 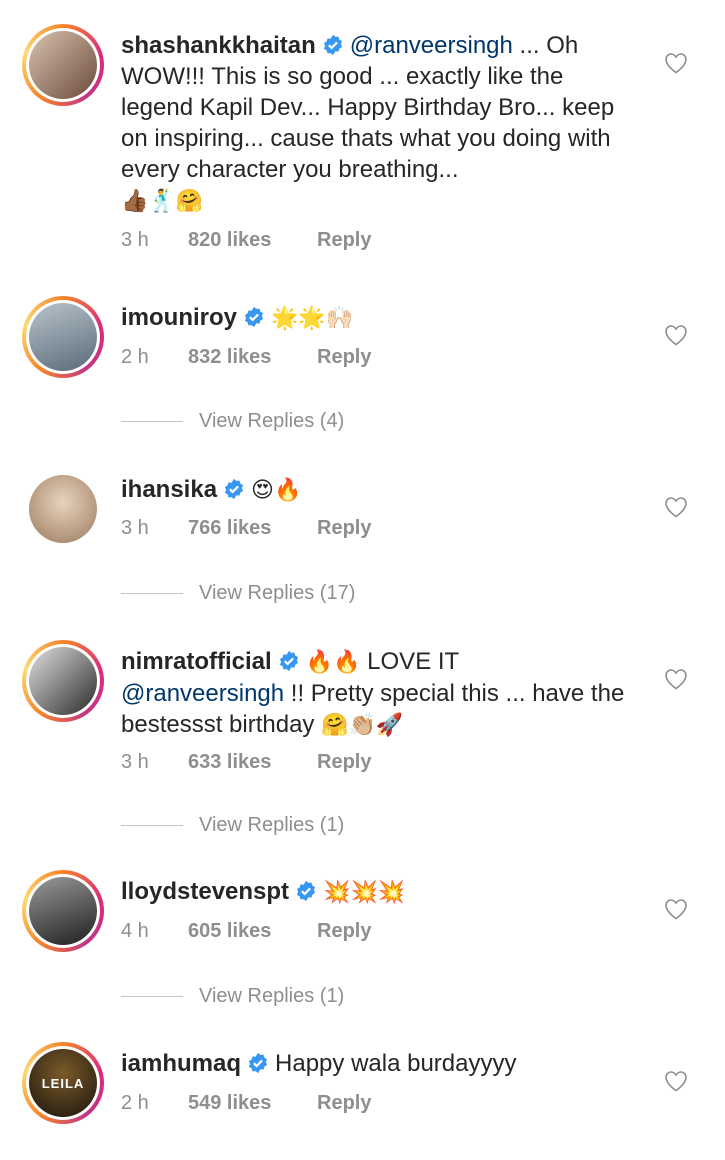 I want to click on comment-emojis: 💥💥💥, so click(x=364, y=892).